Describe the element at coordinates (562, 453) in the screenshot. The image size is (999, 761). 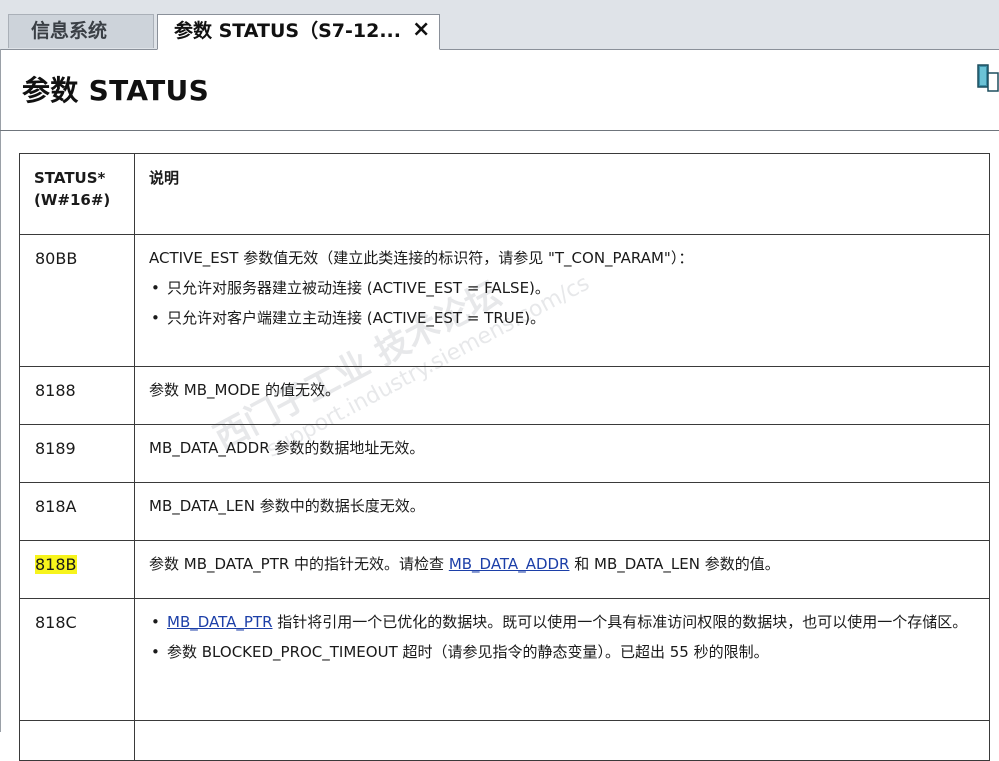
I see `description-cell: MB_DATA_ADDR 参数的数据地址无效。` at that location.